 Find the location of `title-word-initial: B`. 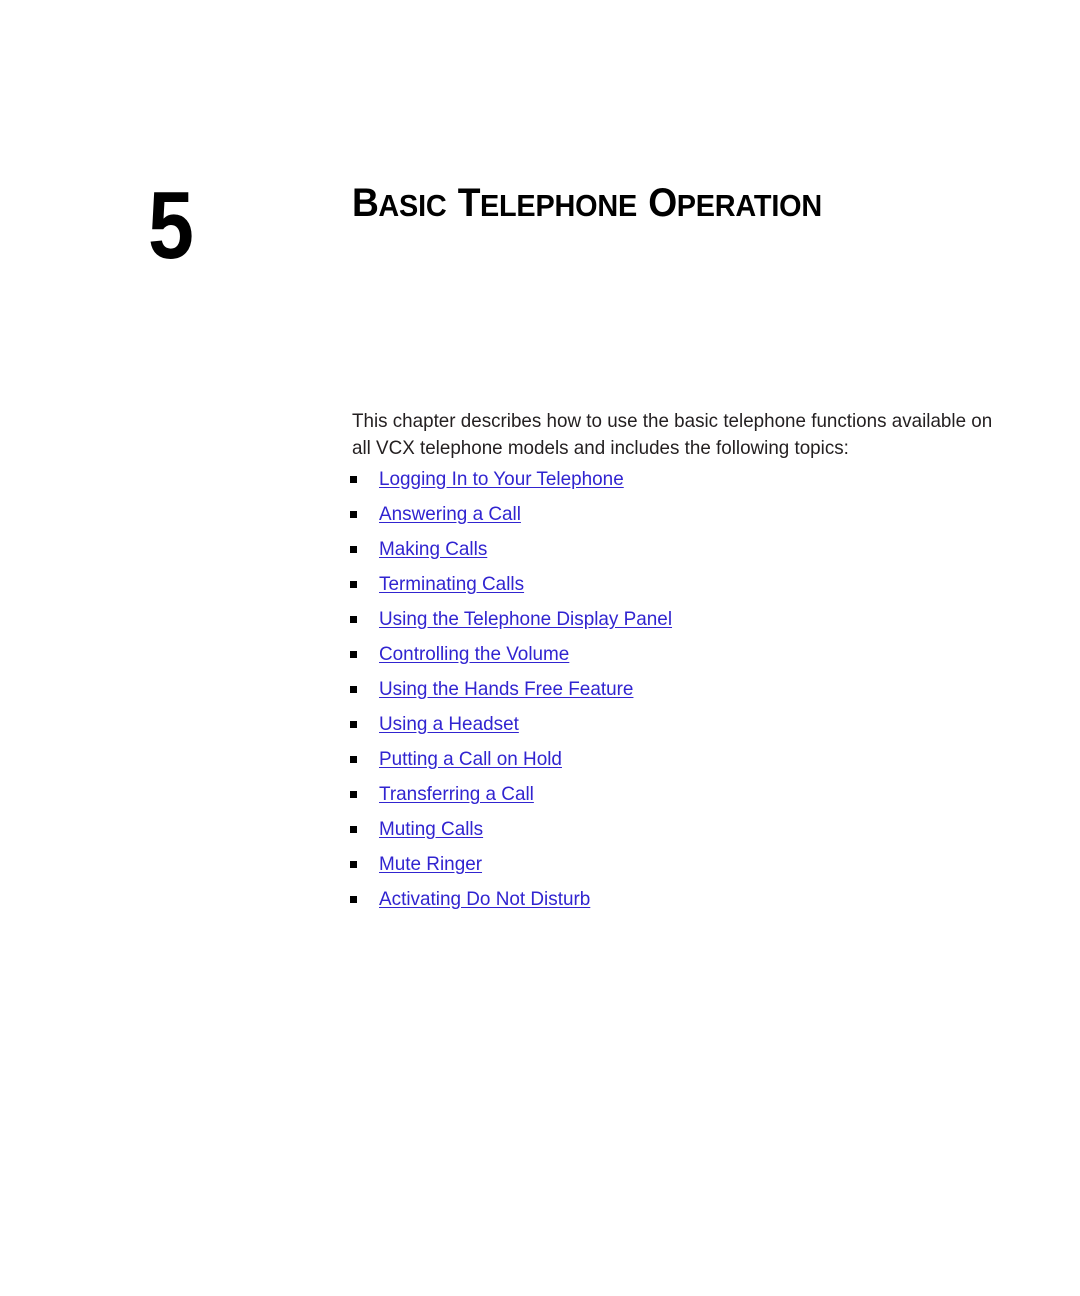

title-word-initial: B is located at coordinates (365, 202).